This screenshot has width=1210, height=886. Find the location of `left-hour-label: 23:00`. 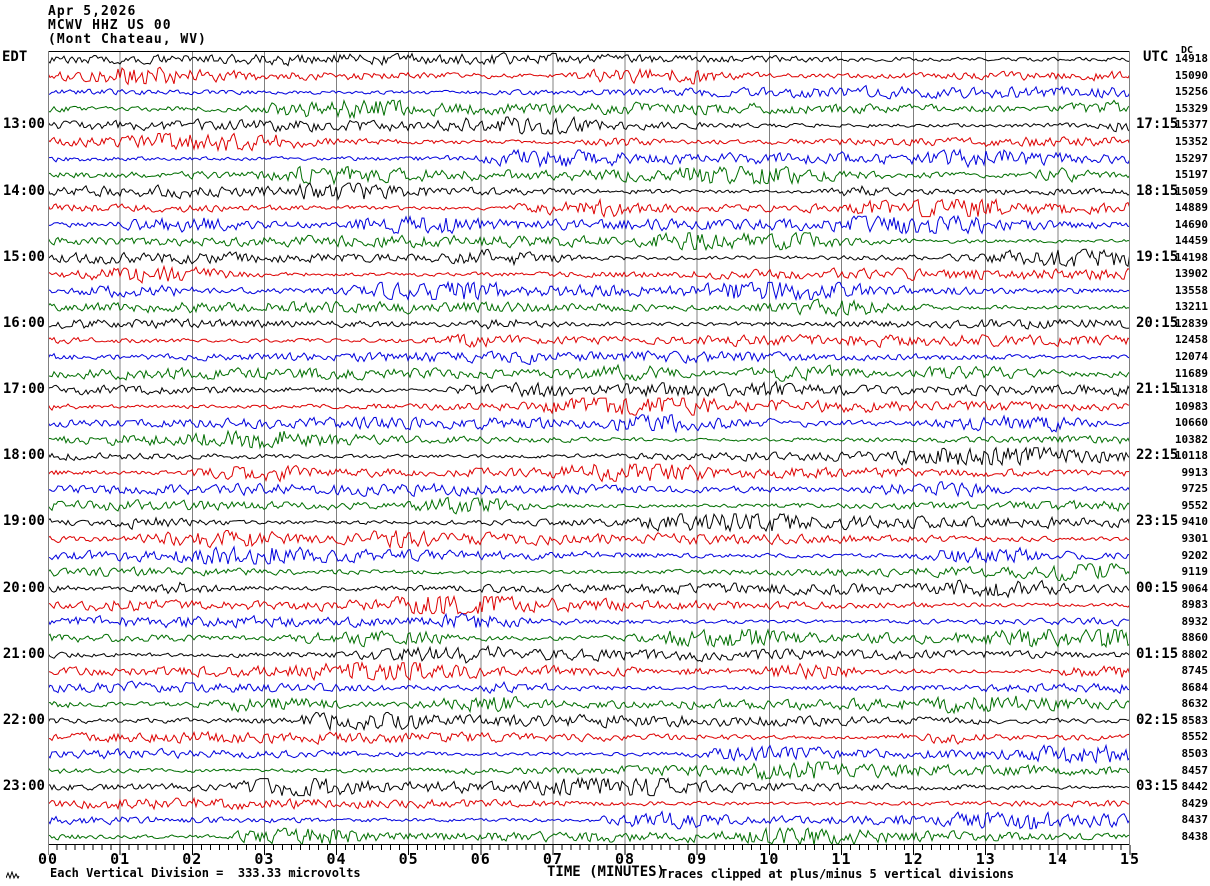

left-hour-label: 23:00 is located at coordinates (23, 786).